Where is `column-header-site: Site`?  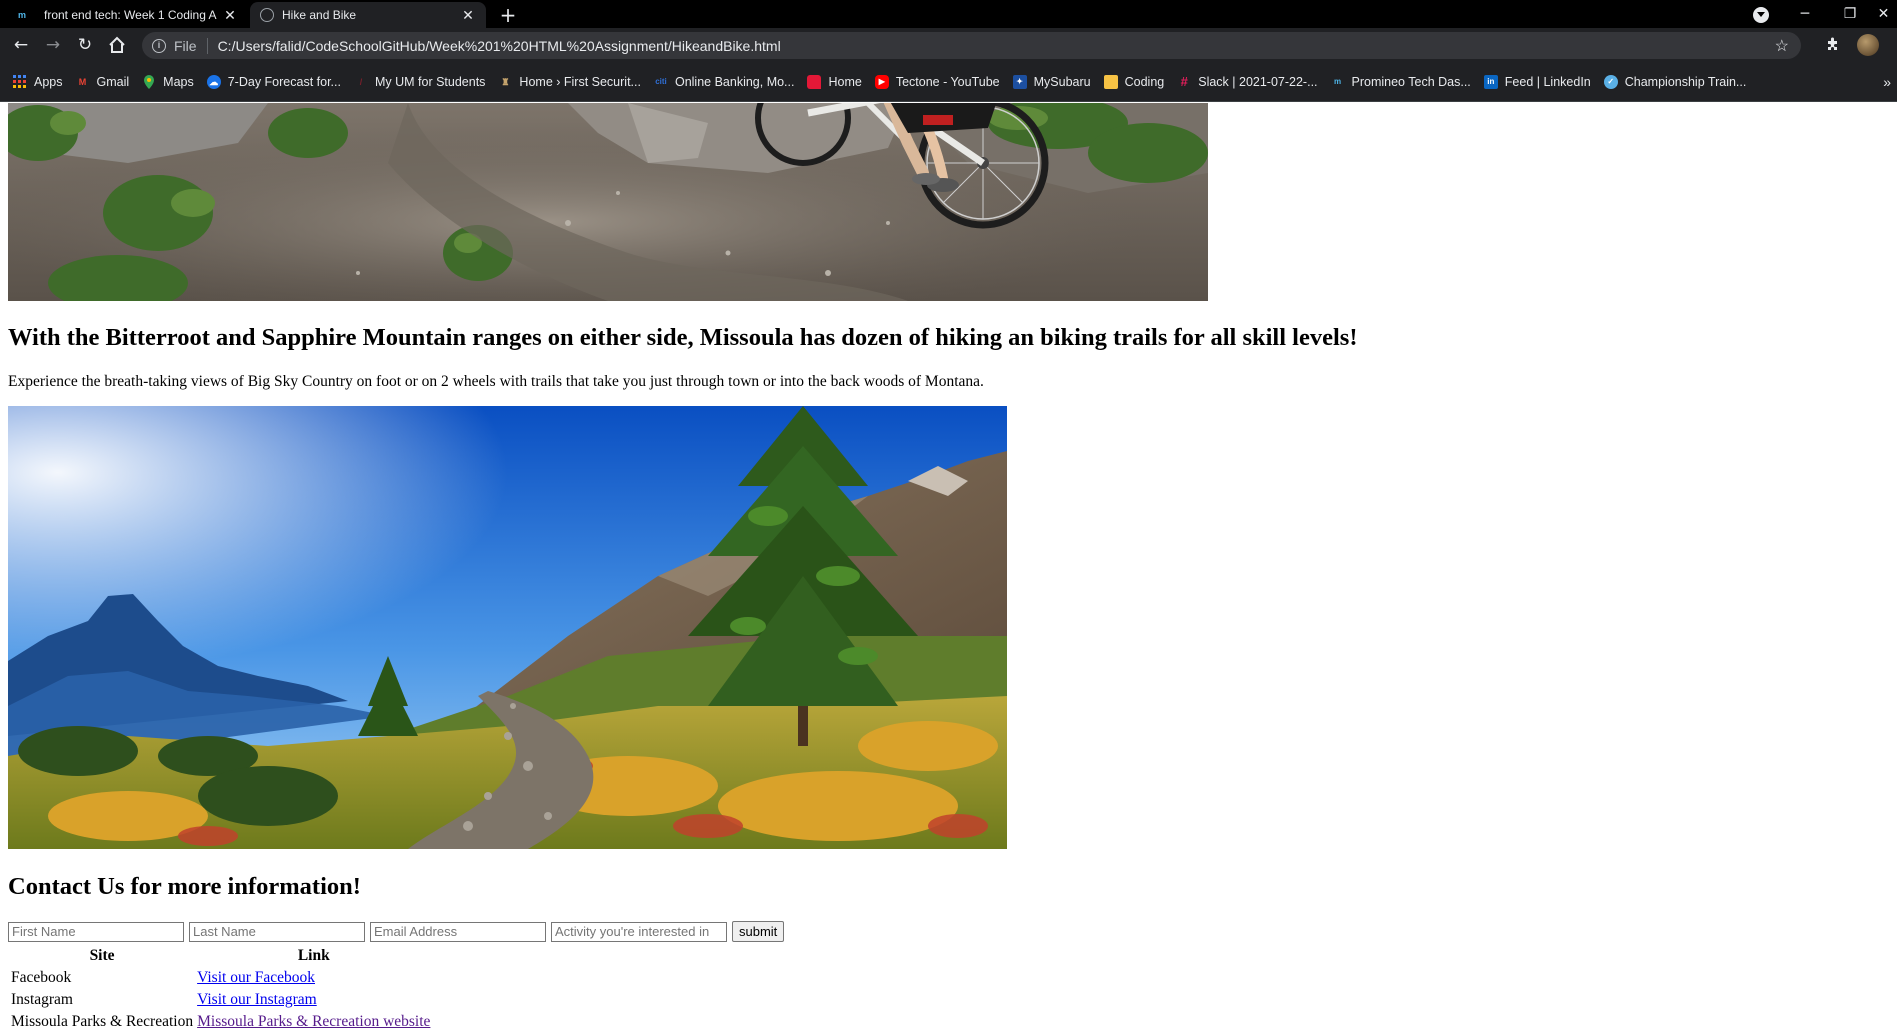 column-header-site: Site is located at coordinates (102, 955).